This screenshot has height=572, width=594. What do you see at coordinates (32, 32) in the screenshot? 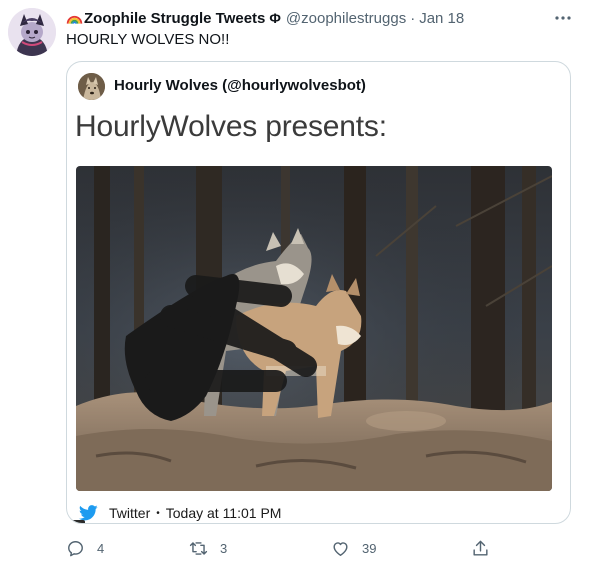
I see `avatar` at bounding box center [32, 32].